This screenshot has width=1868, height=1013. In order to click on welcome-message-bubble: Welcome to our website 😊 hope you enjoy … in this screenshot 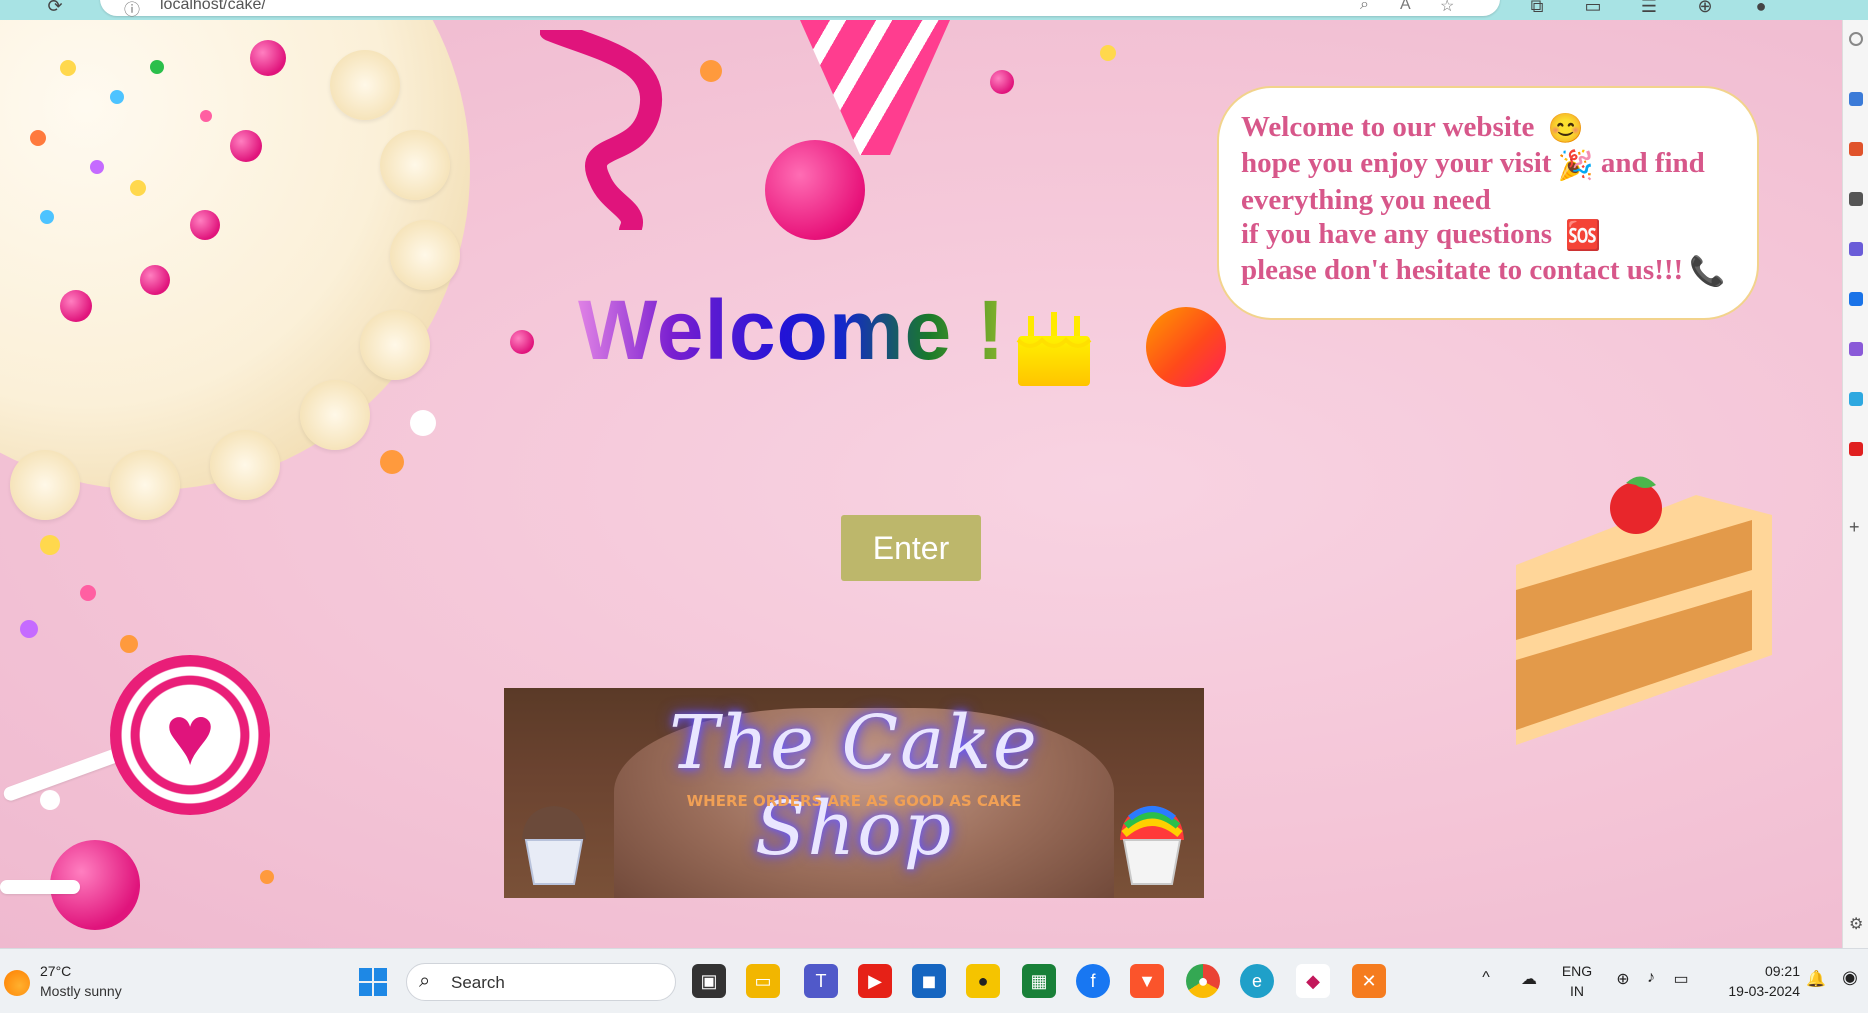, I will do `click(1488, 203)`.